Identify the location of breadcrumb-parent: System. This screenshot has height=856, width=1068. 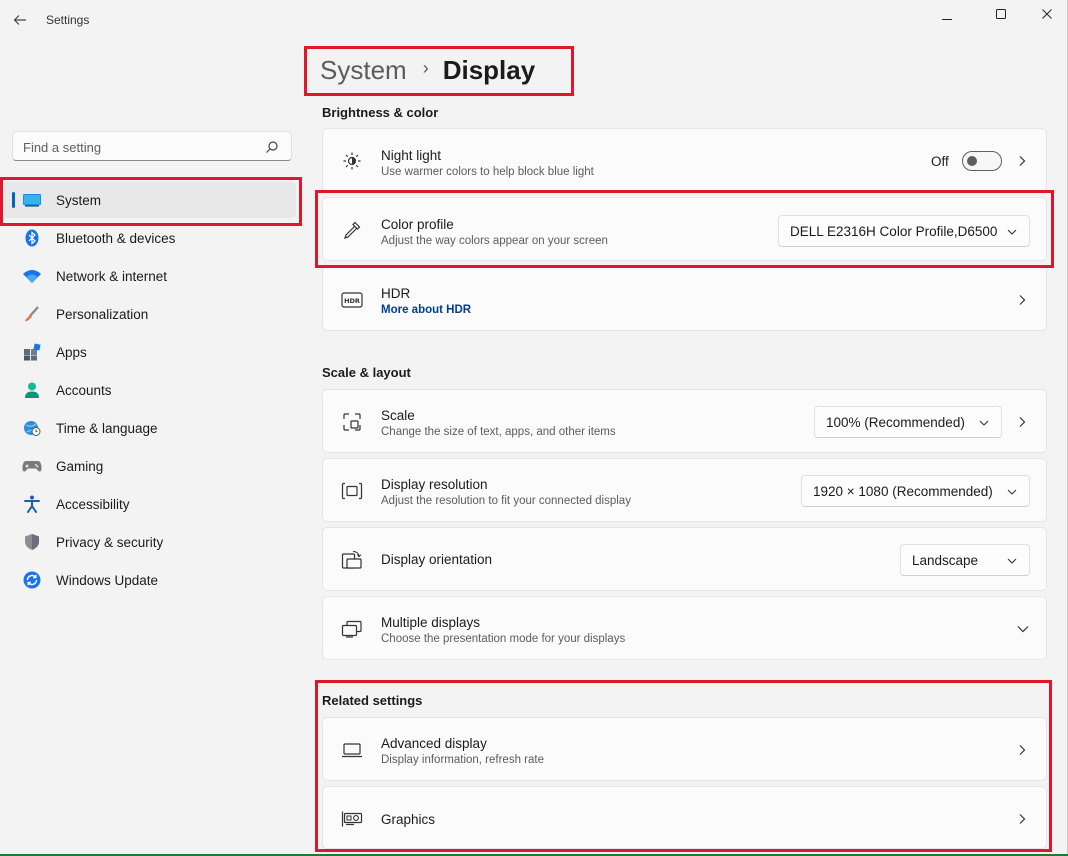
(363, 70).